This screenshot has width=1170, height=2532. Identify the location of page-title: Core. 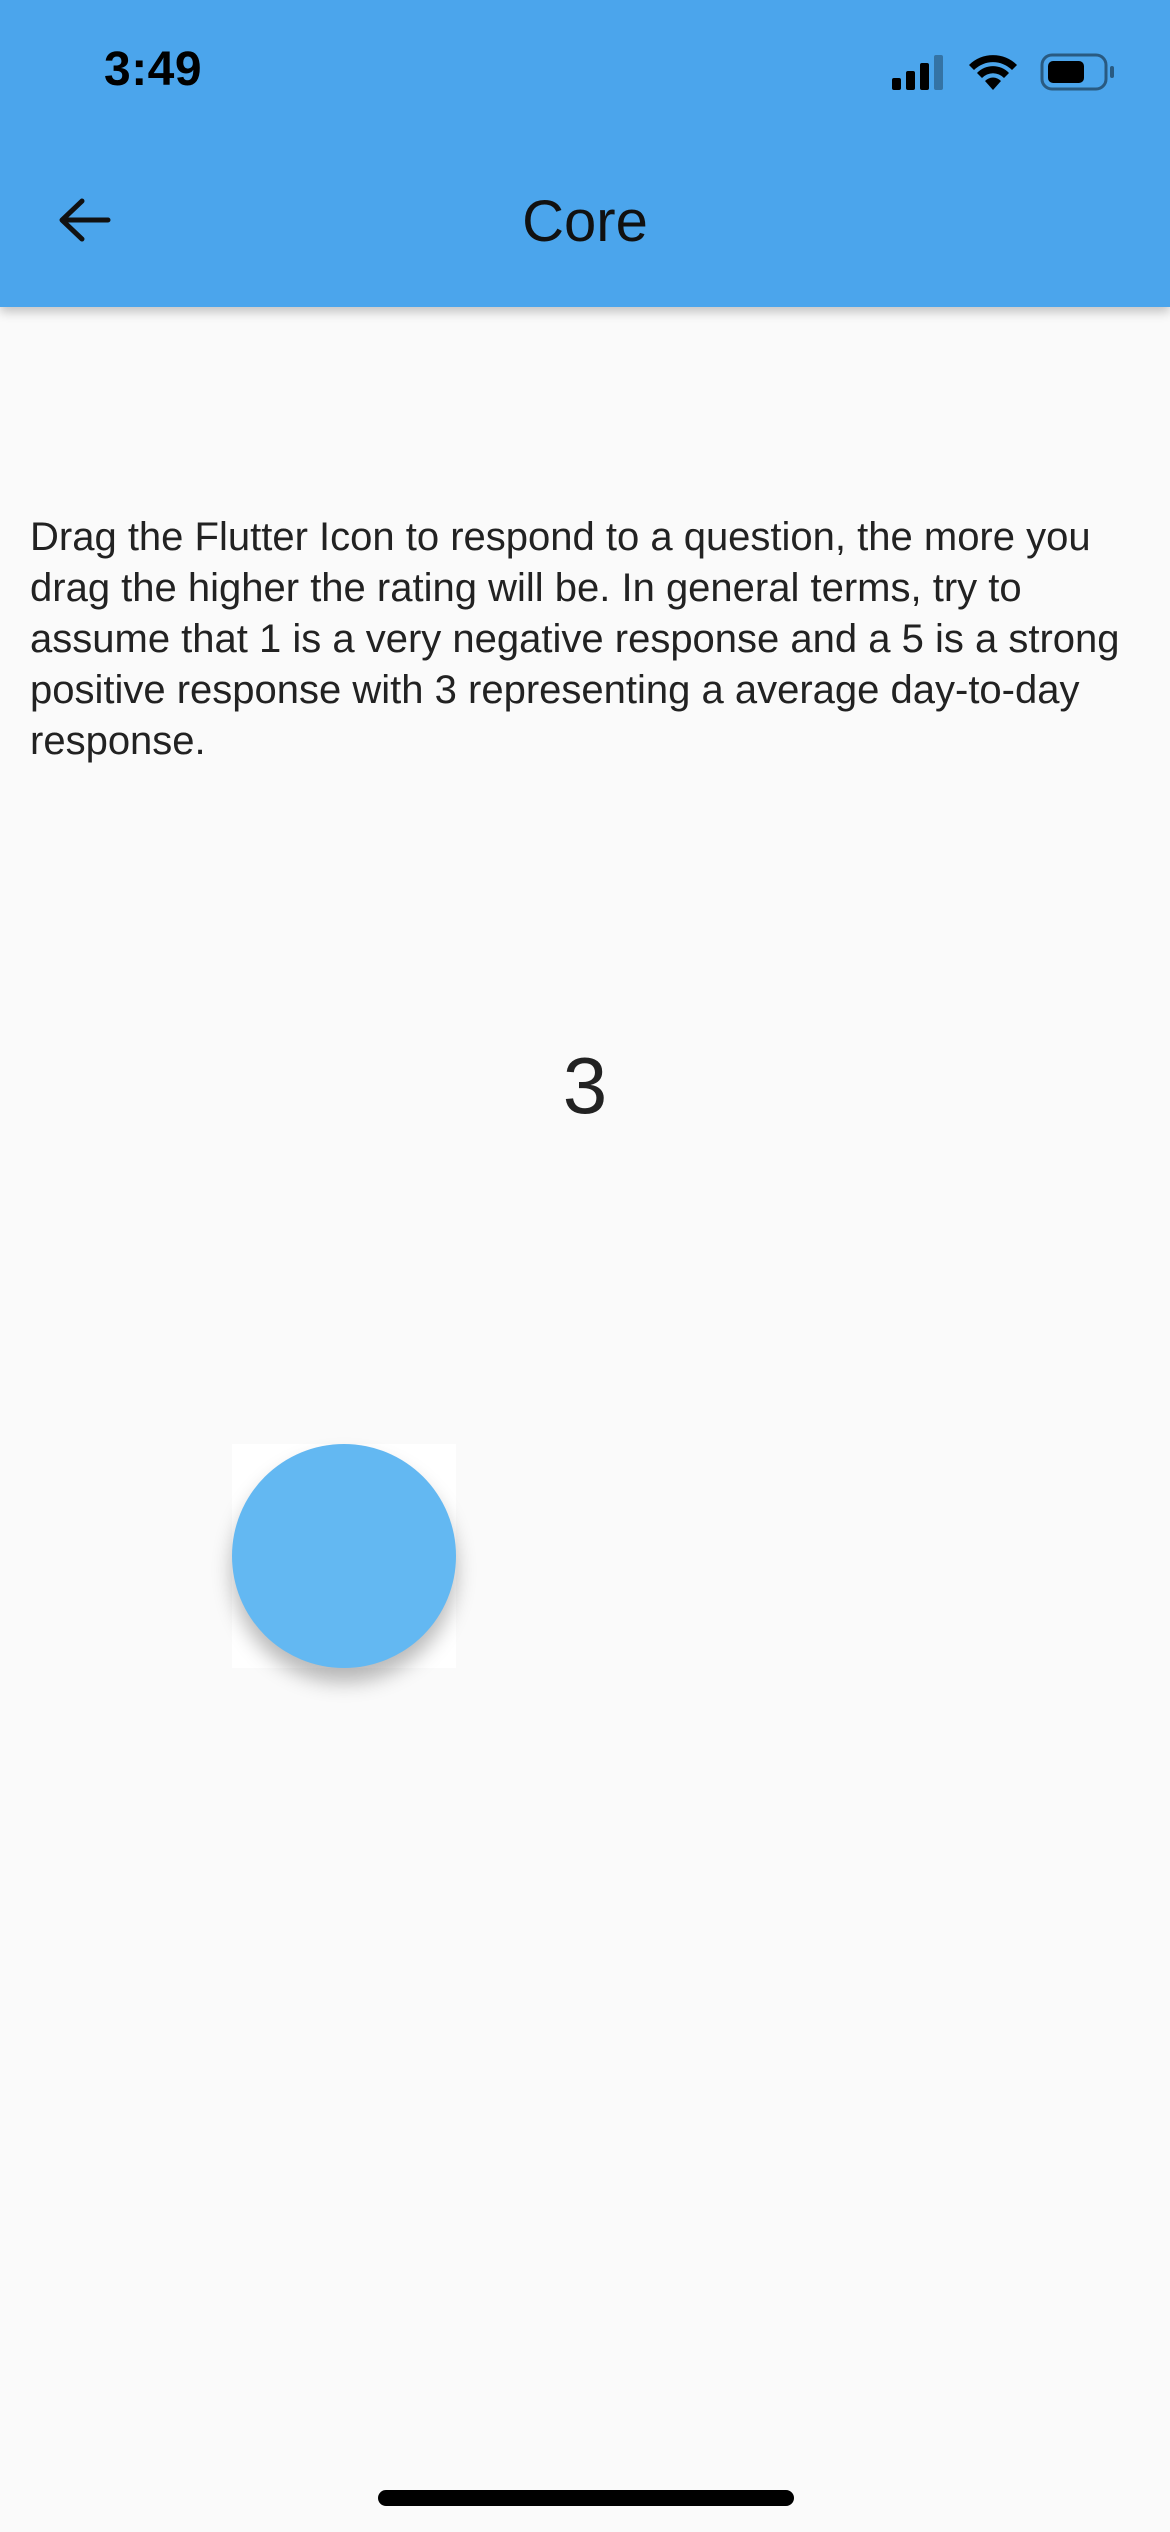
(585, 221).